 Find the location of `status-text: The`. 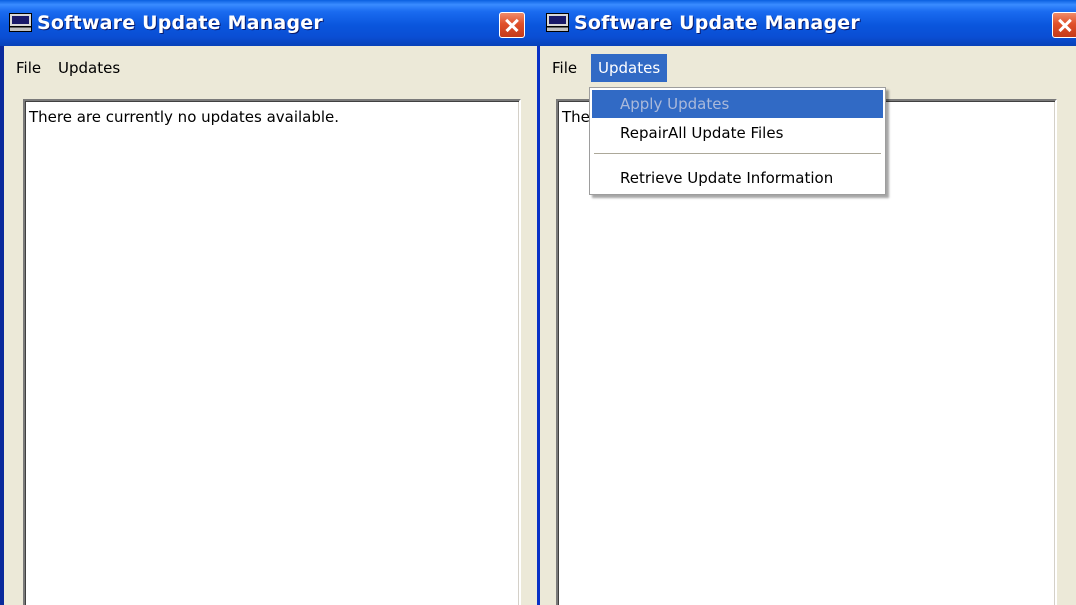

status-text: The is located at coordinates (576, 117).